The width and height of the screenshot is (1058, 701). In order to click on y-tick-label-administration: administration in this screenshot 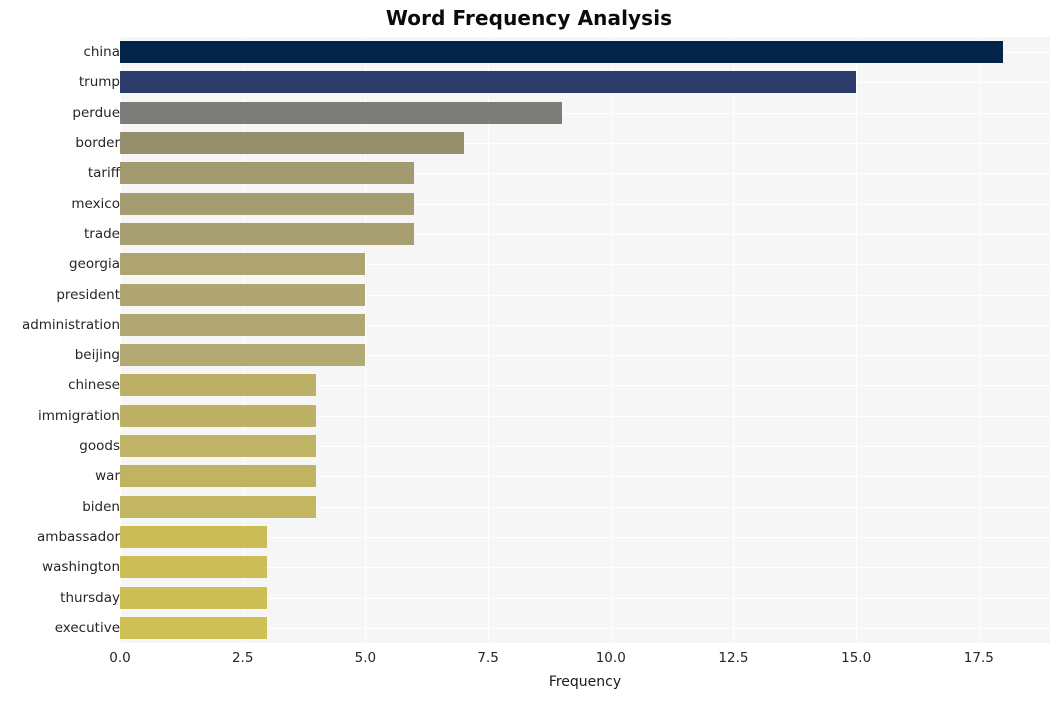, I will do `click(70, 324)`.